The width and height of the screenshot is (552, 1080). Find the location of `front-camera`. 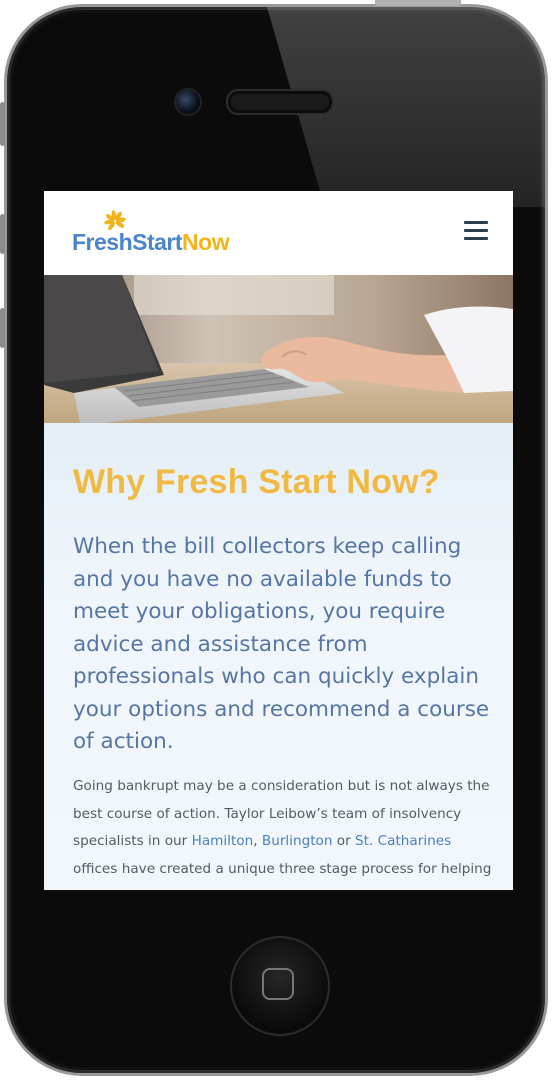

front-camera is located at coordinates (188, 102).